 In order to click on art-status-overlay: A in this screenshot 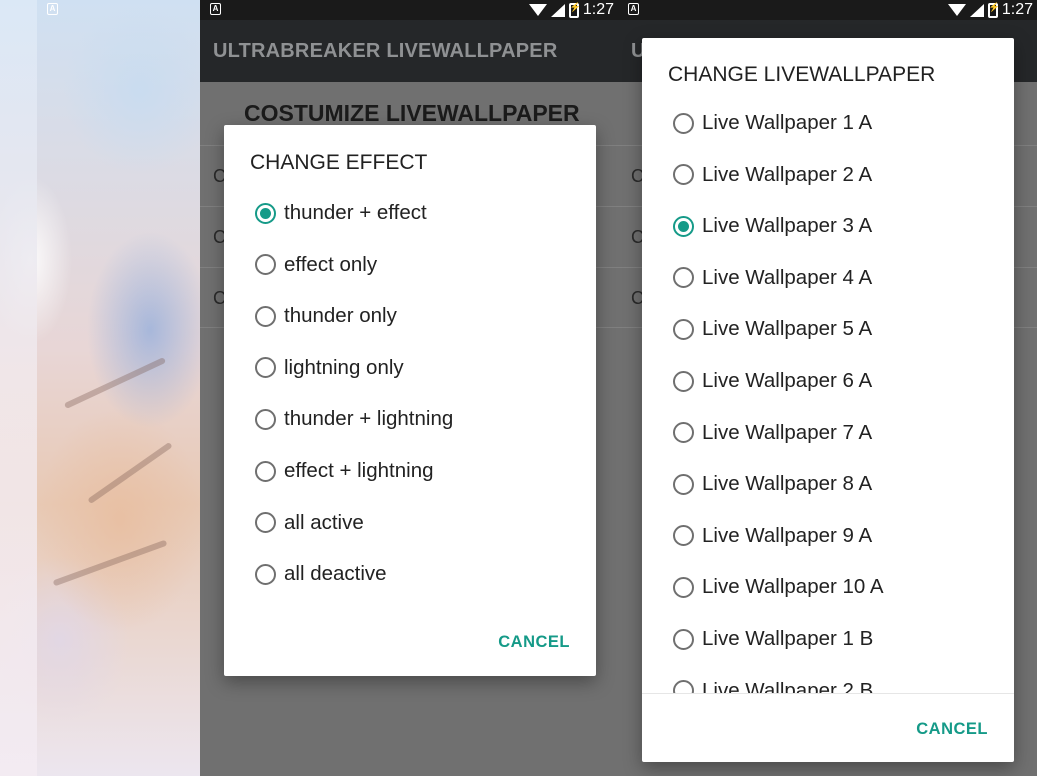, I will do `click(100, 10)`.